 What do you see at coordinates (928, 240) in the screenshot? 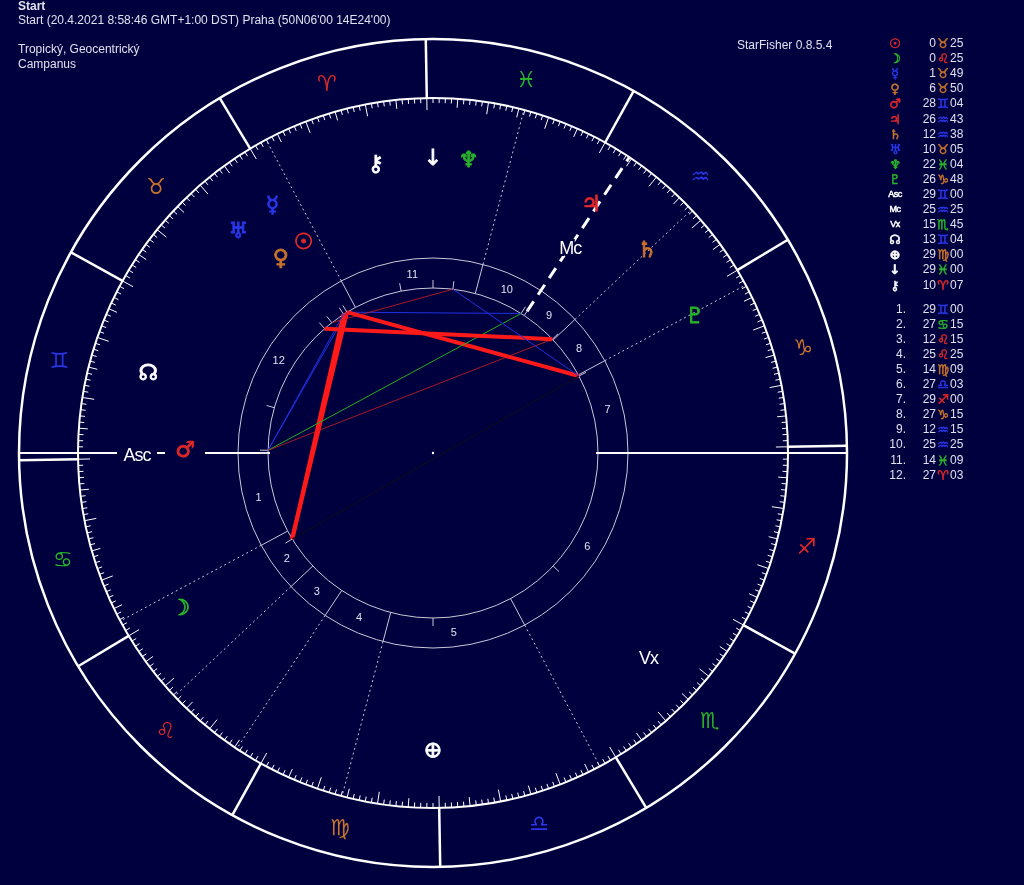
I see `position-degrees: 13` at bounding box center [928, 240].